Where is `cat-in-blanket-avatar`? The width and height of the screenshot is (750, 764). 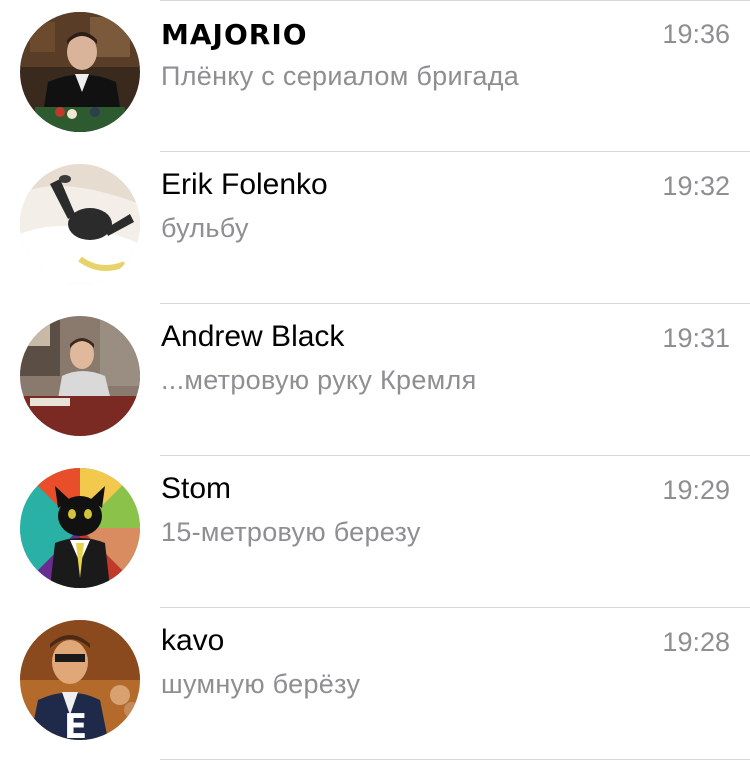
cat-in-blanket-avatar is located at coordinates (80, 224).